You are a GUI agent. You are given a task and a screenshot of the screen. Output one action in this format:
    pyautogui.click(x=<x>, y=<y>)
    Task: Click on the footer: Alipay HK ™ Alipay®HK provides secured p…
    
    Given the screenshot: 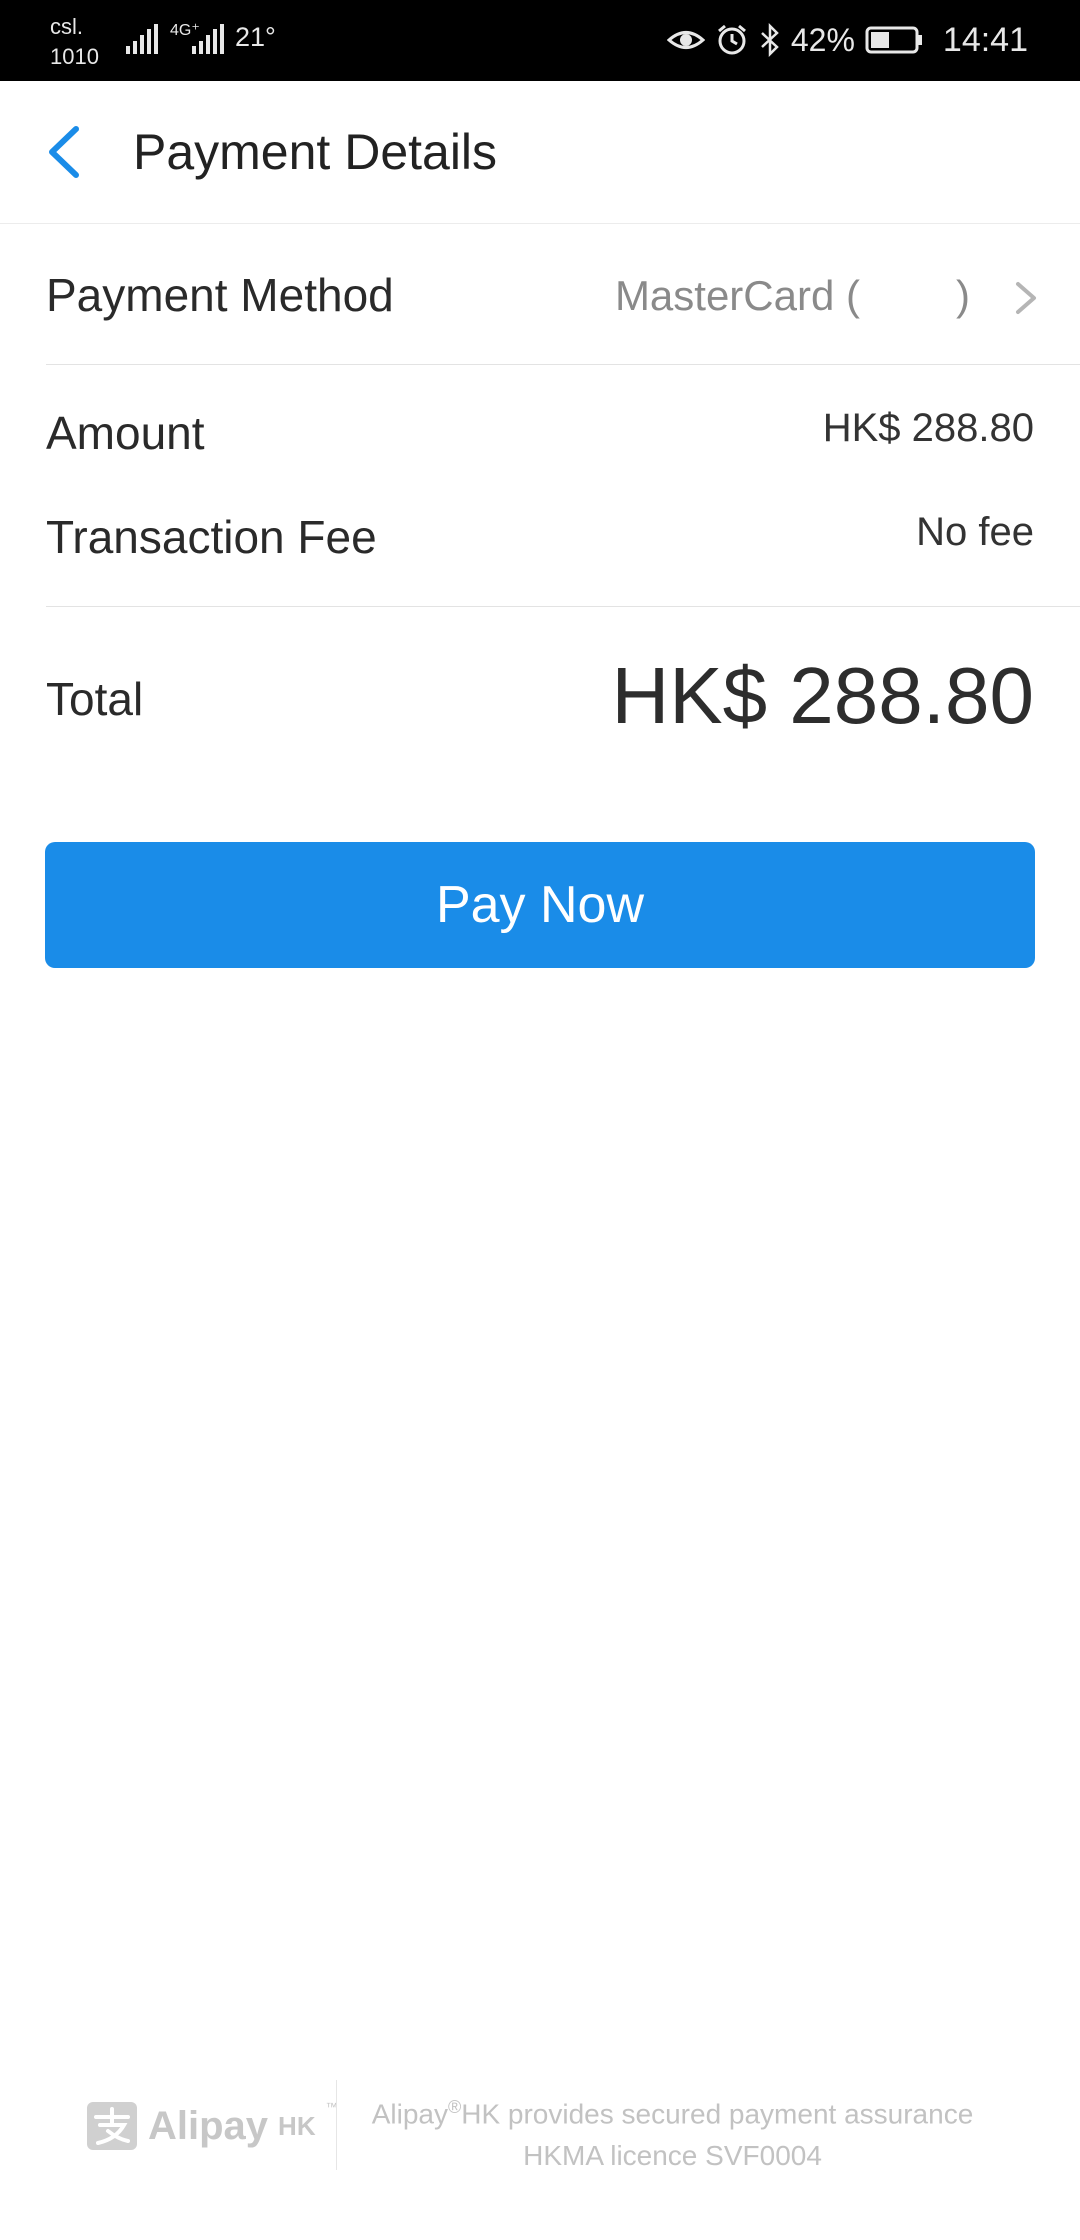 What is the action you would take?
    pyautogui.click(x=540, y=2125)
    